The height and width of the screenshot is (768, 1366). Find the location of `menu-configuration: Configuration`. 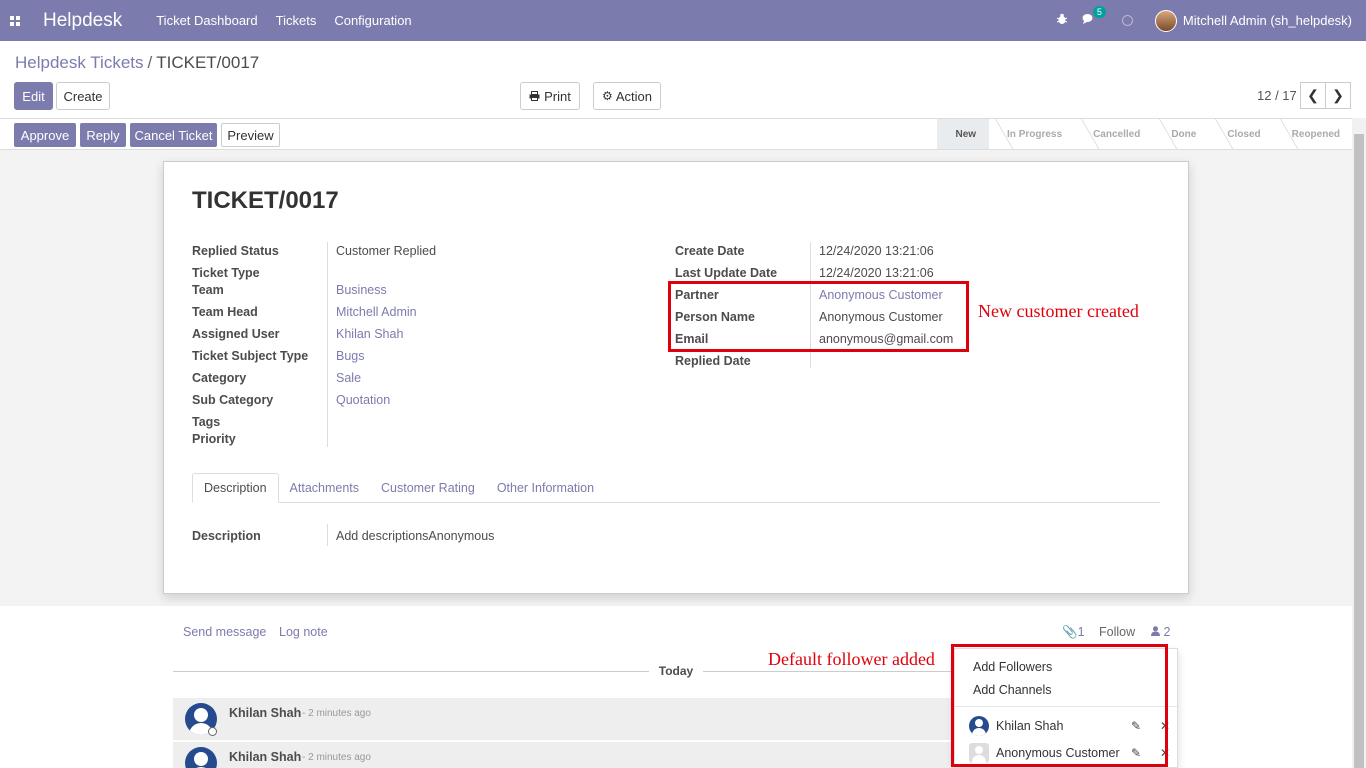

menu-configuration: Configuration is located at coordinates (372, 20).